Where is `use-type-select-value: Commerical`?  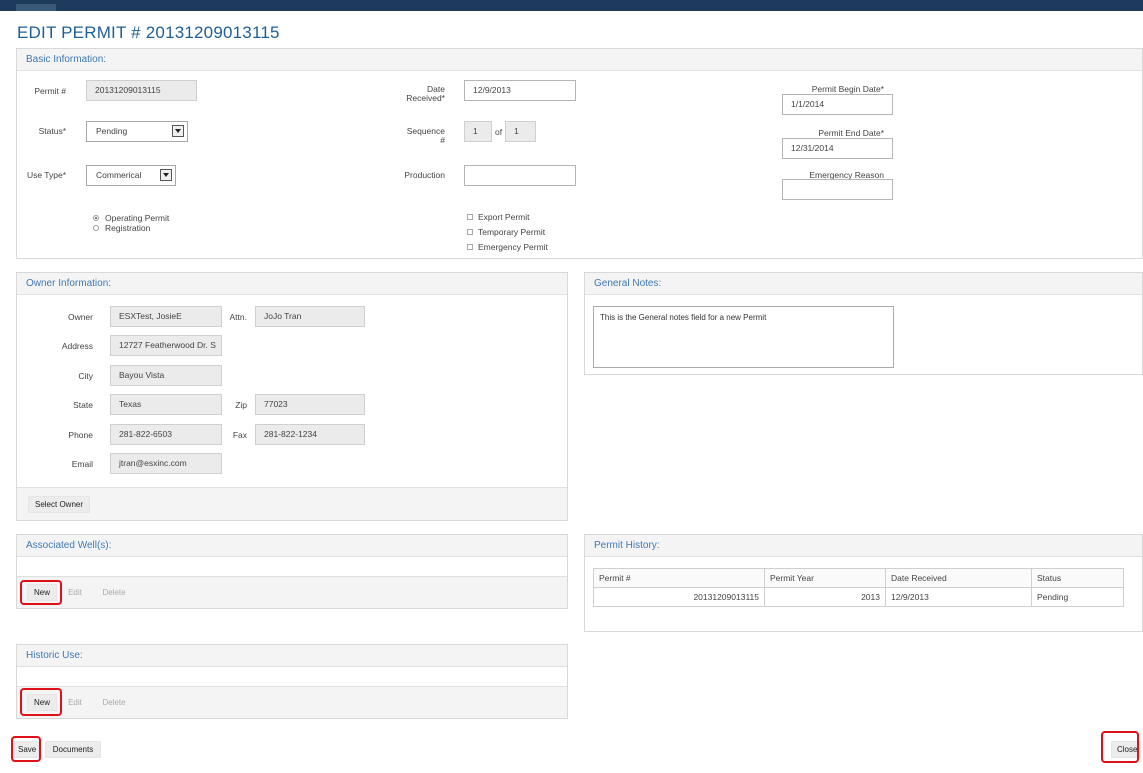
use-type-select-value: Commerical is located at coordinates (119, 175).